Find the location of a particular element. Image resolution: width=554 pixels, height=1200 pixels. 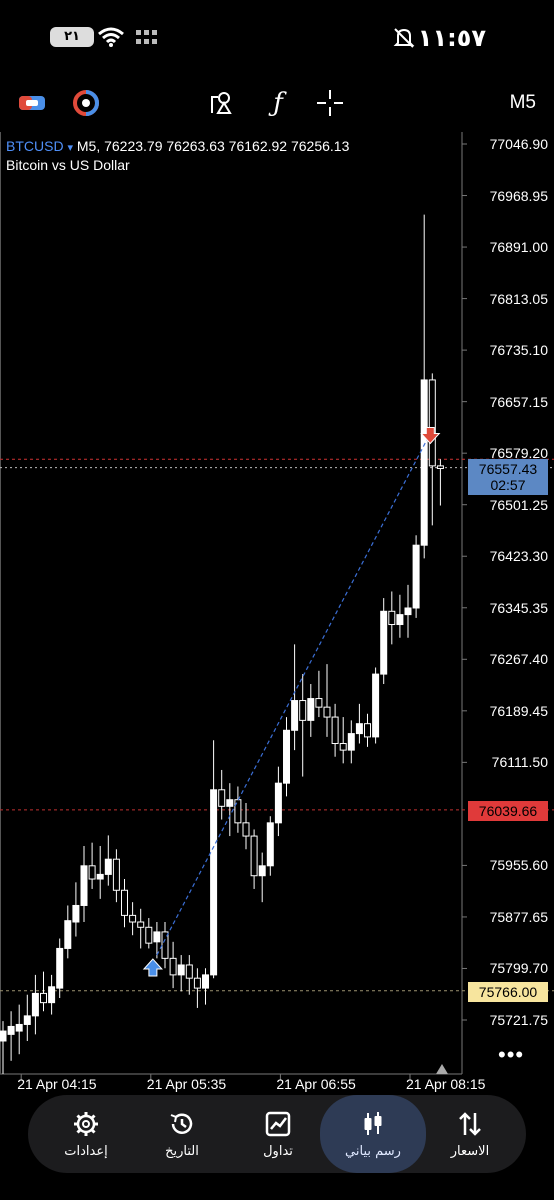

x-tick-label: 21 Apr 05:35 is located at coordinates (186, 1084).